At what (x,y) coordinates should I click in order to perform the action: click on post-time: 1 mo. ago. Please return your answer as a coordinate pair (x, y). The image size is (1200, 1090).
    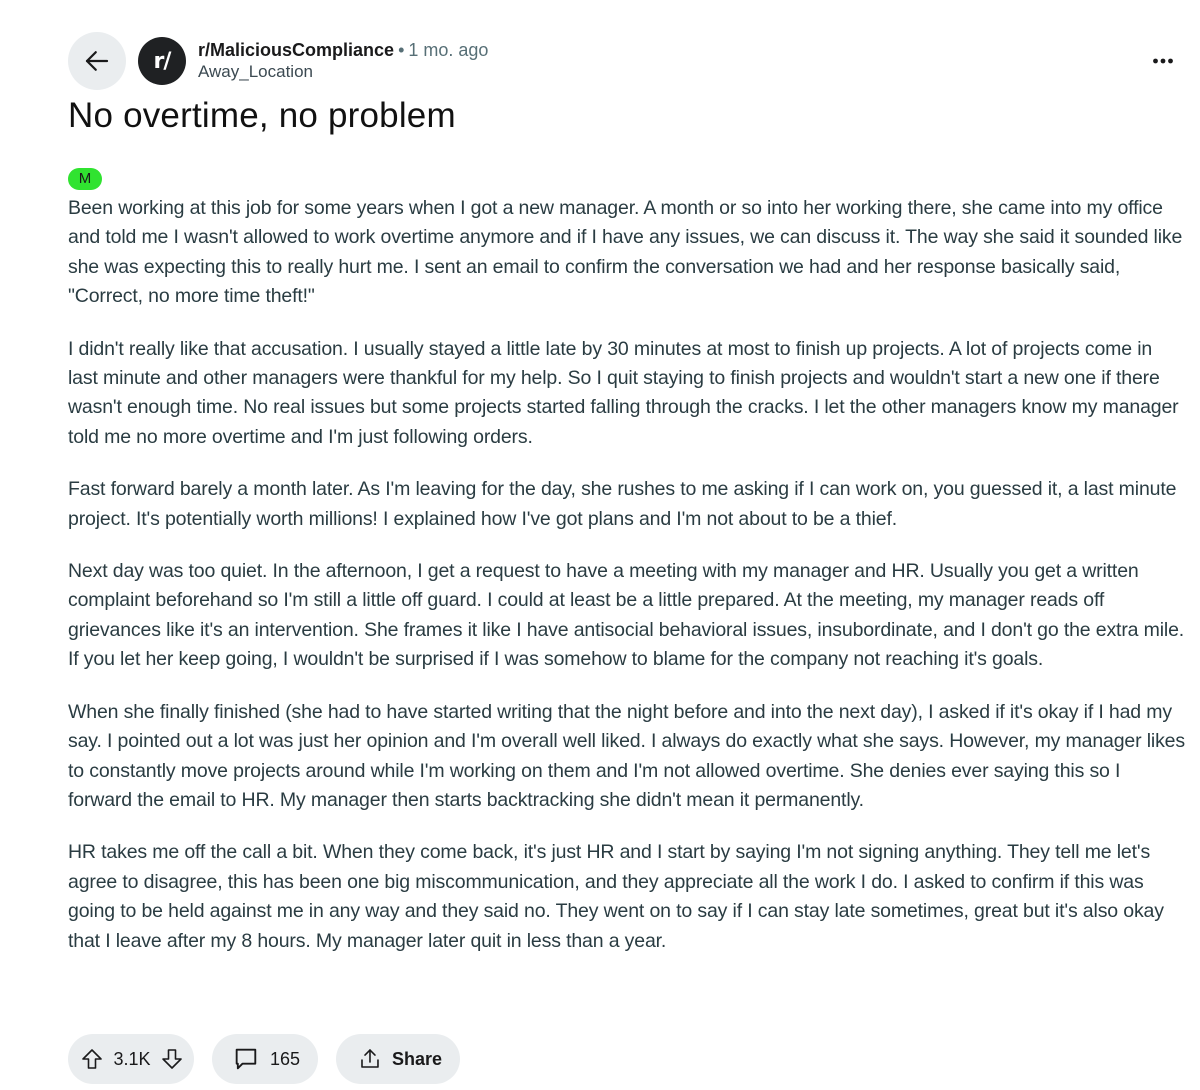
    Looking at the image, I should click on (448, 50).